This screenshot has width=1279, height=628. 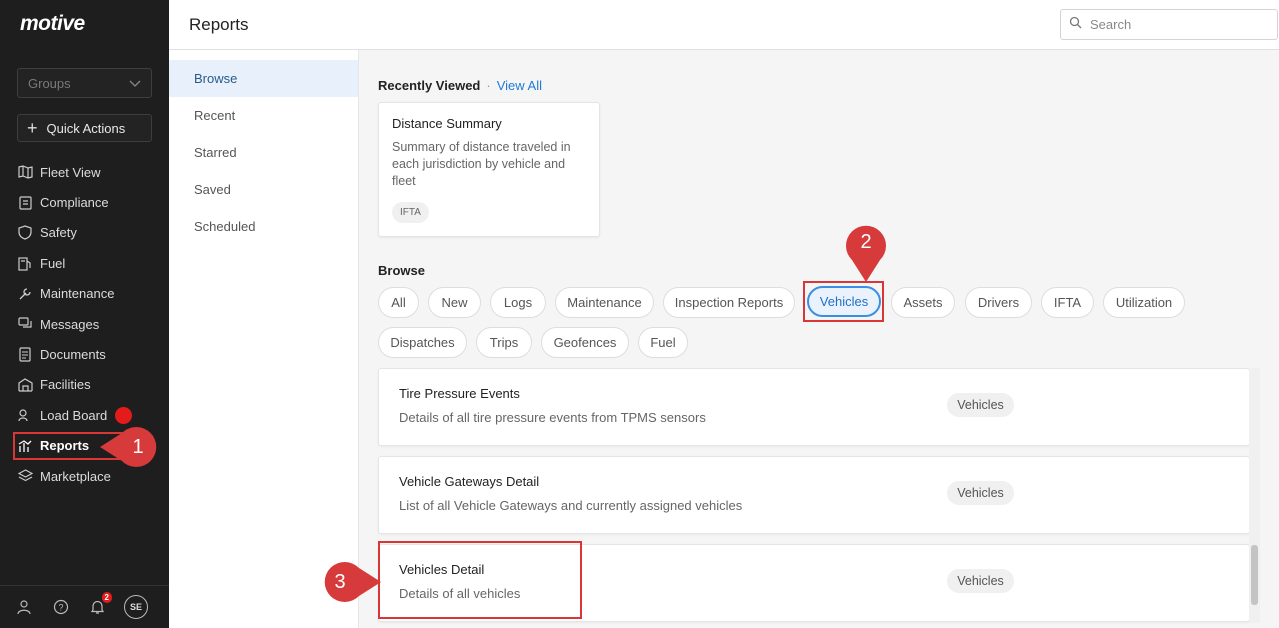 I want to click on search-input, so click(x=1175, y=24).